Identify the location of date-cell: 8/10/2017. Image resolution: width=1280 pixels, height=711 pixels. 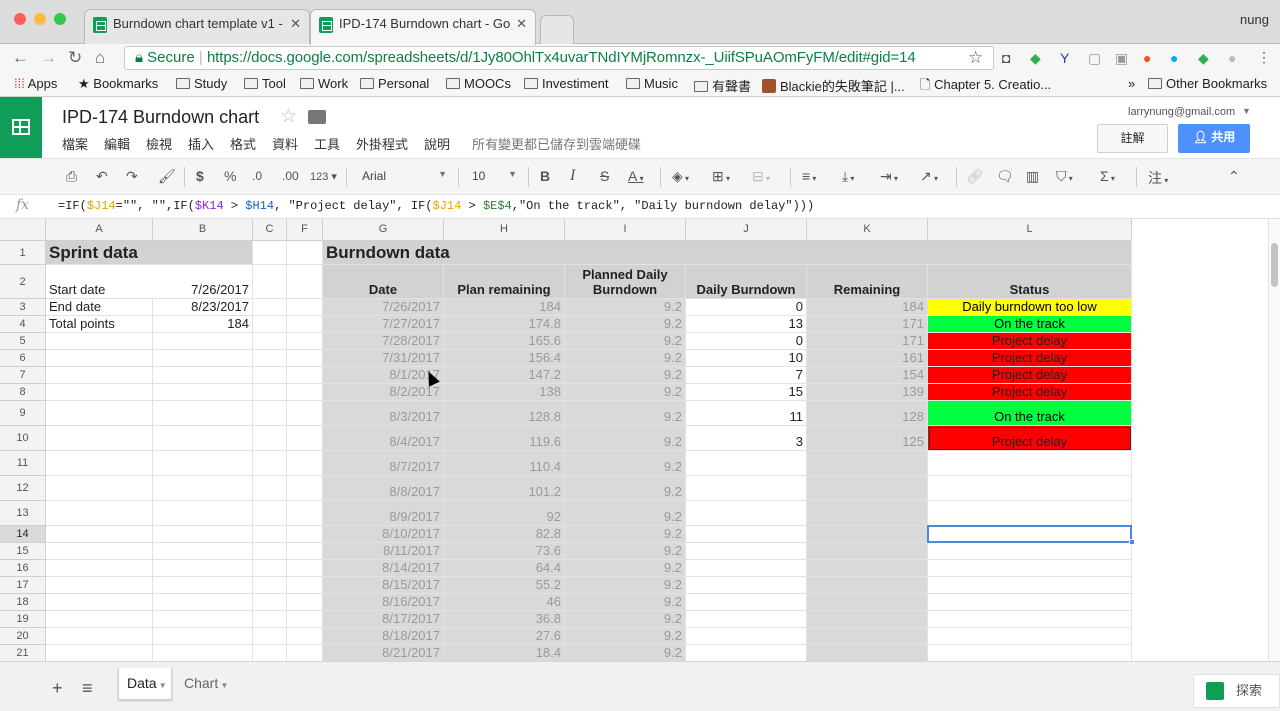
(383, 534).